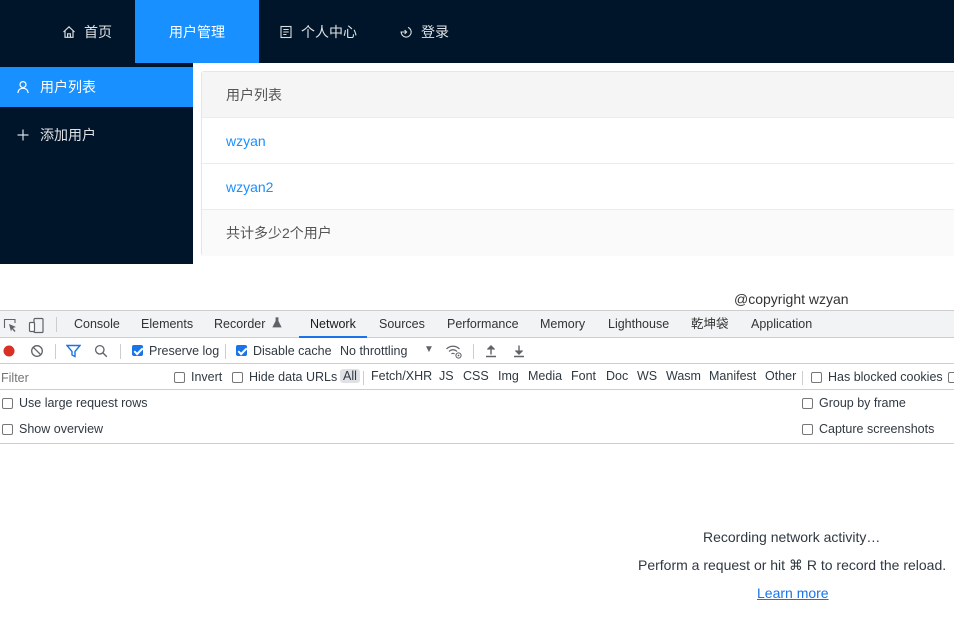  What do you see at coordinates (83, 403) in the screenshot?
I see `large-rows-label: Use large request rows` at bounding box center [83, 403].